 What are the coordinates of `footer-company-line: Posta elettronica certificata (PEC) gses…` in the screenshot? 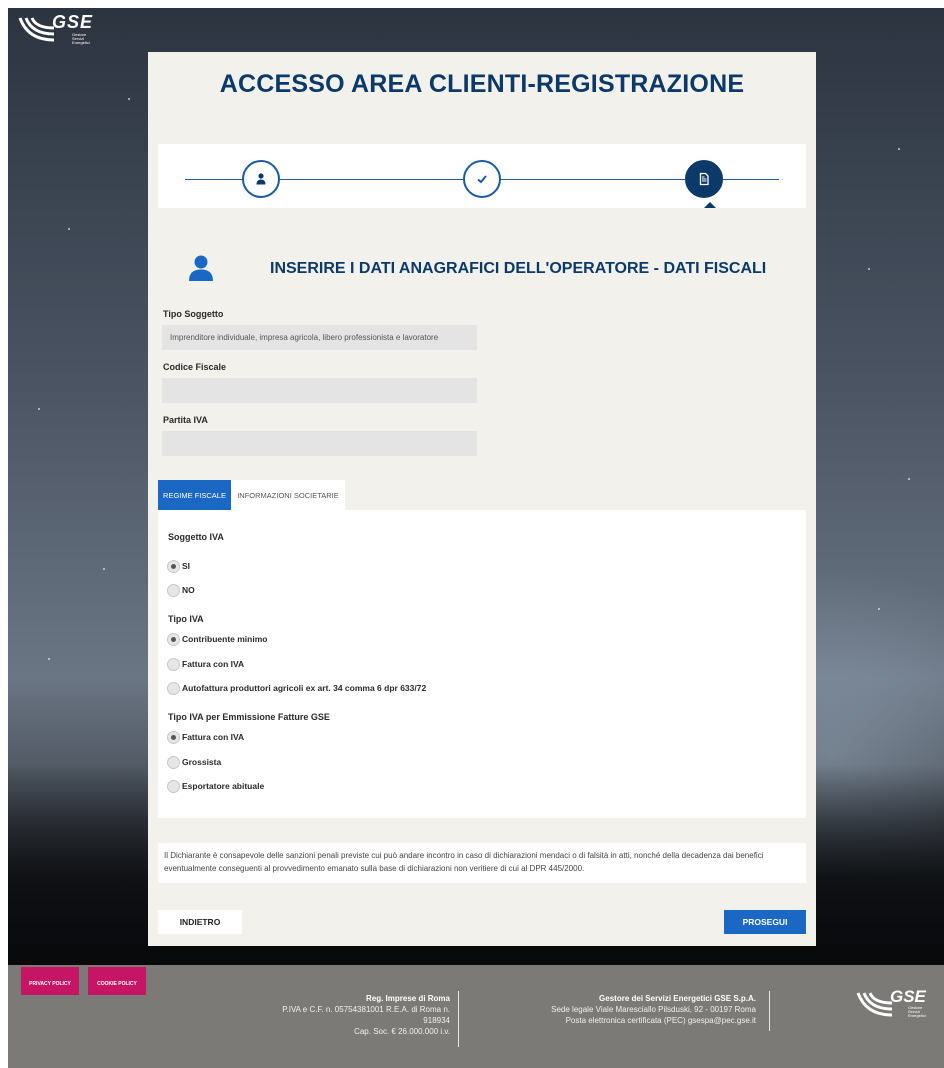 It's located at (660, 1020).